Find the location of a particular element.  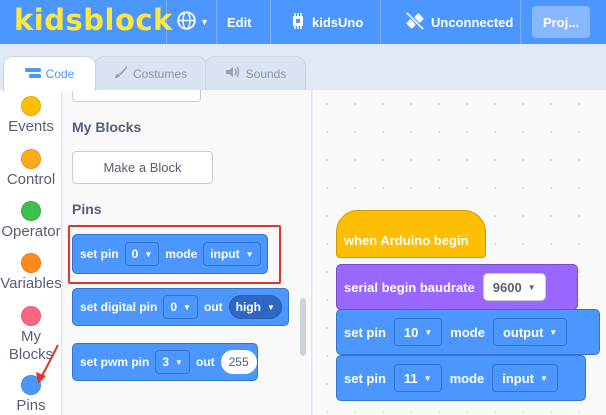

pin-value: 0 is located at coordinates (174, 307).